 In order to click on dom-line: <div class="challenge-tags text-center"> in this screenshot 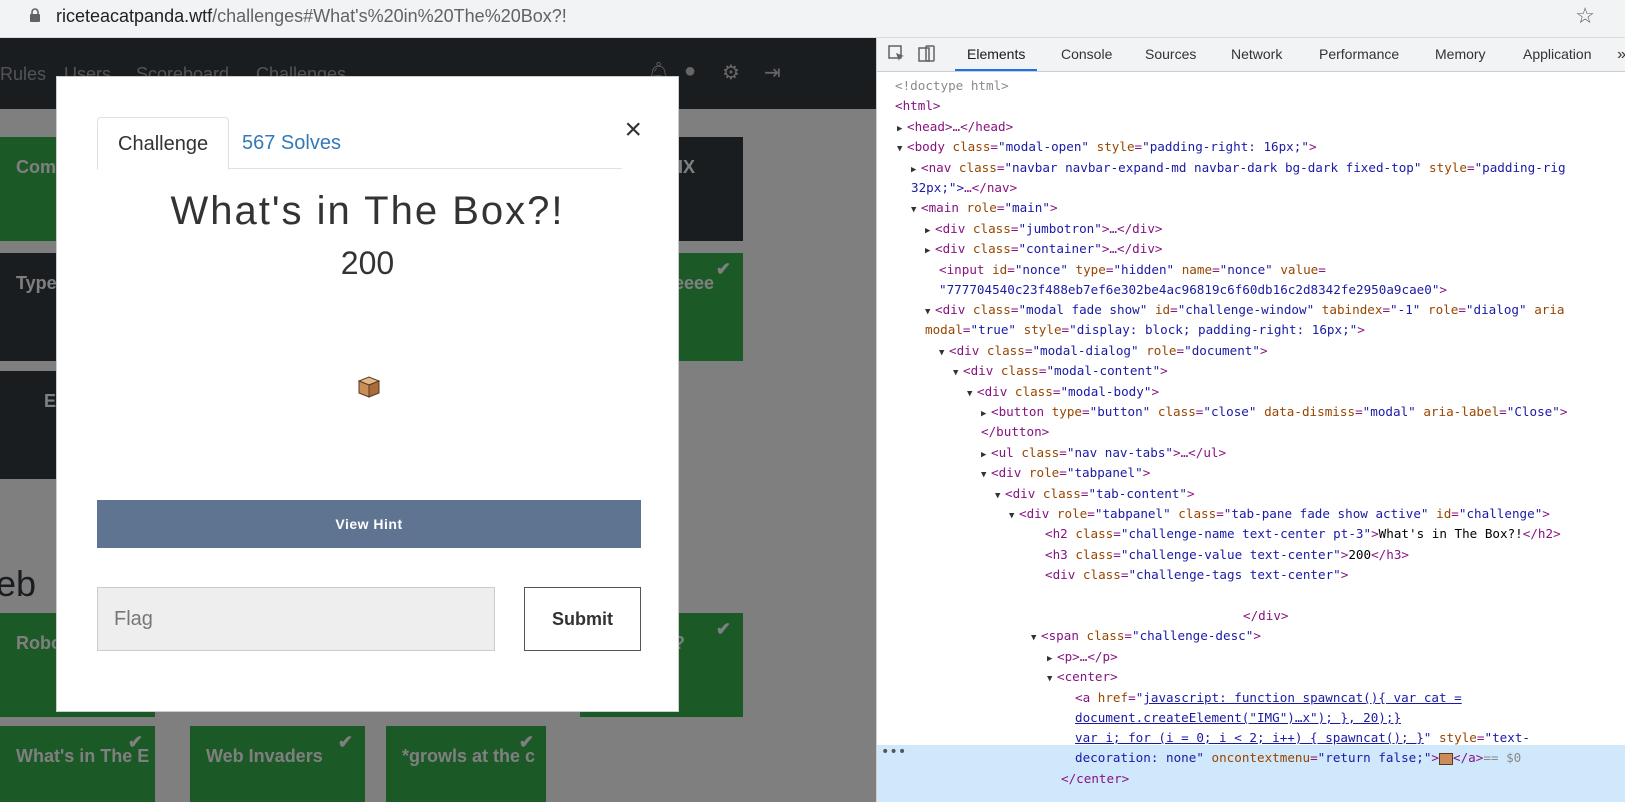, I will do `click(1196, 575)`.